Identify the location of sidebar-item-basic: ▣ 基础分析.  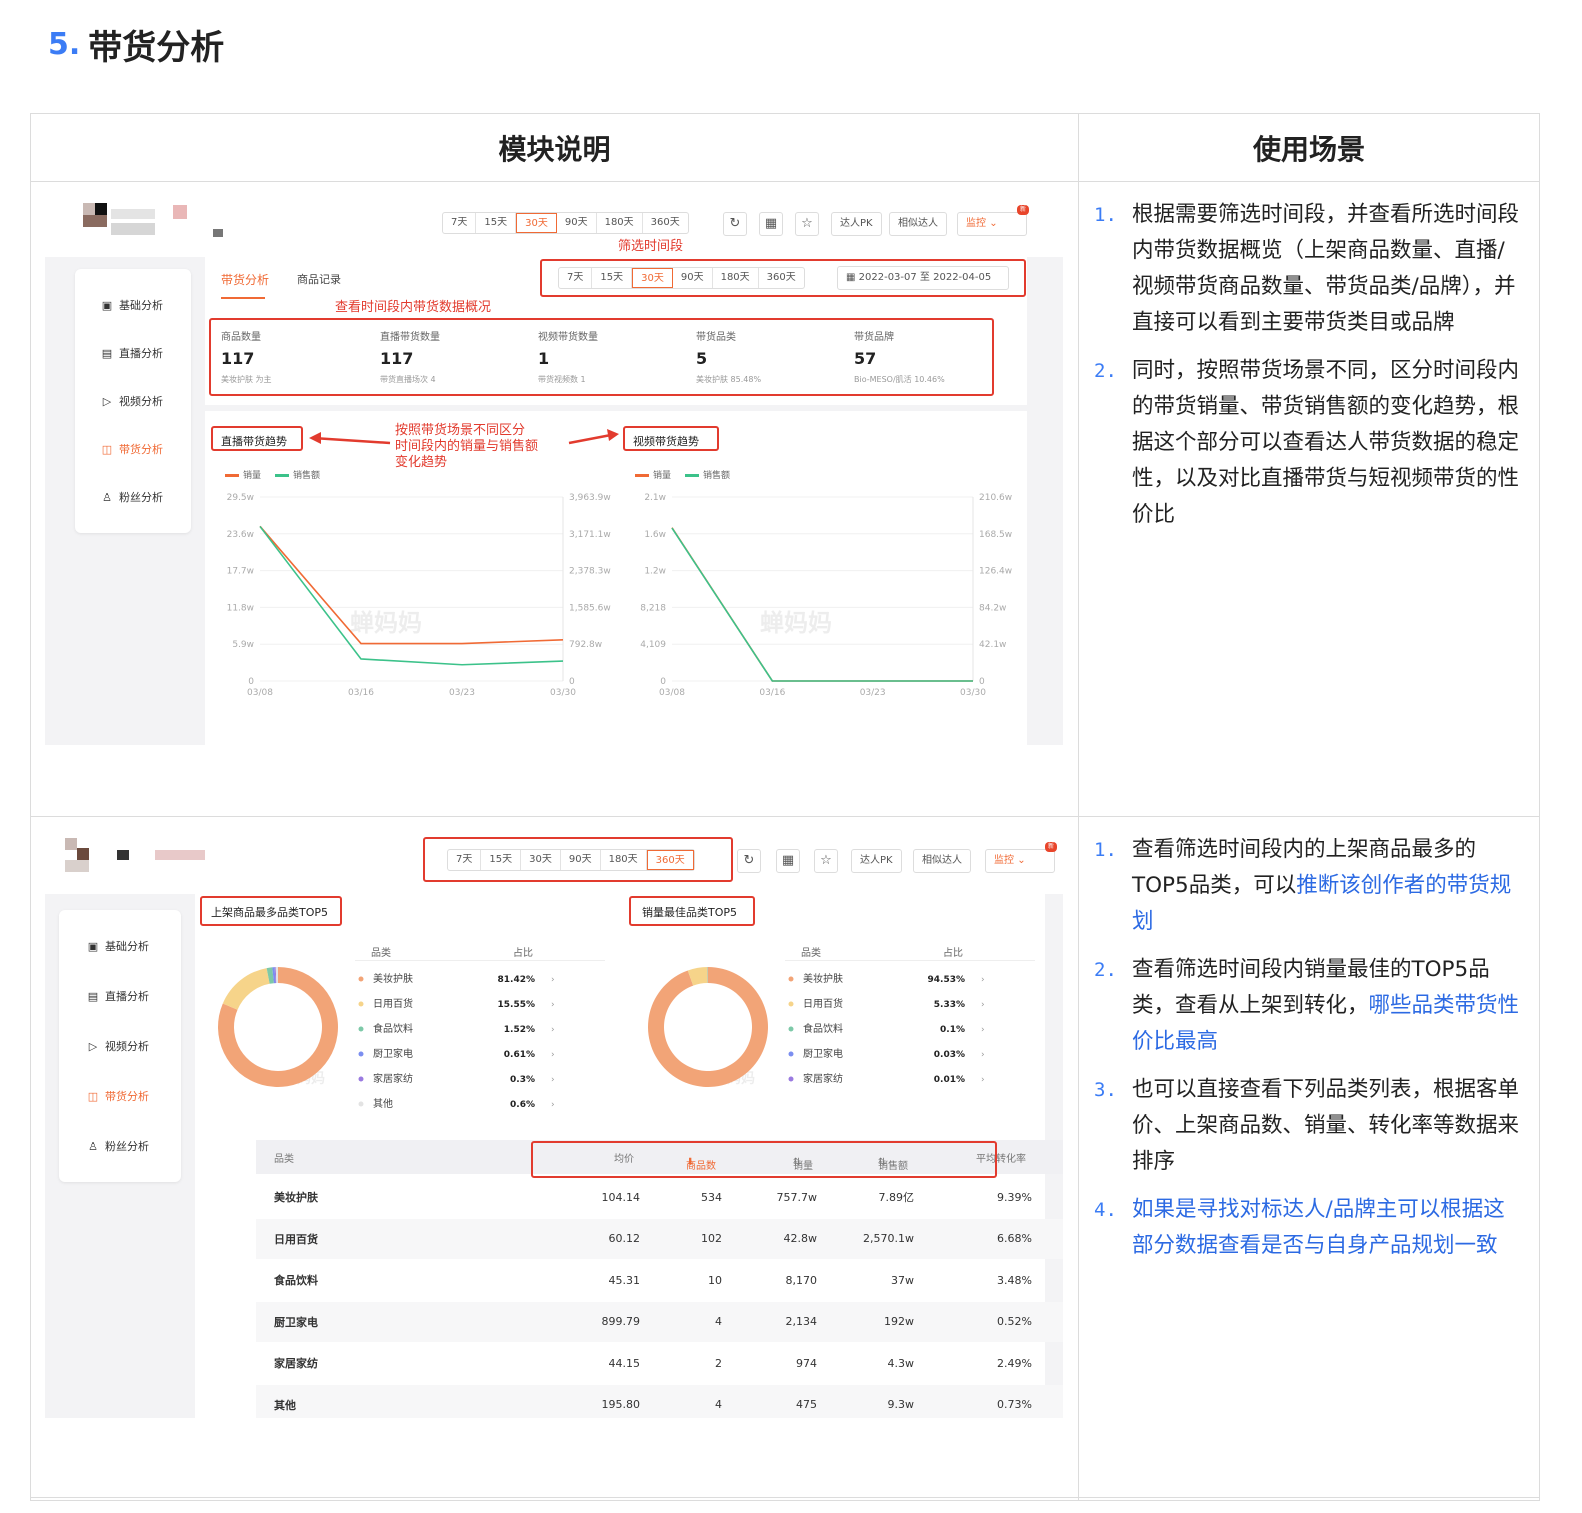
(132, 305).